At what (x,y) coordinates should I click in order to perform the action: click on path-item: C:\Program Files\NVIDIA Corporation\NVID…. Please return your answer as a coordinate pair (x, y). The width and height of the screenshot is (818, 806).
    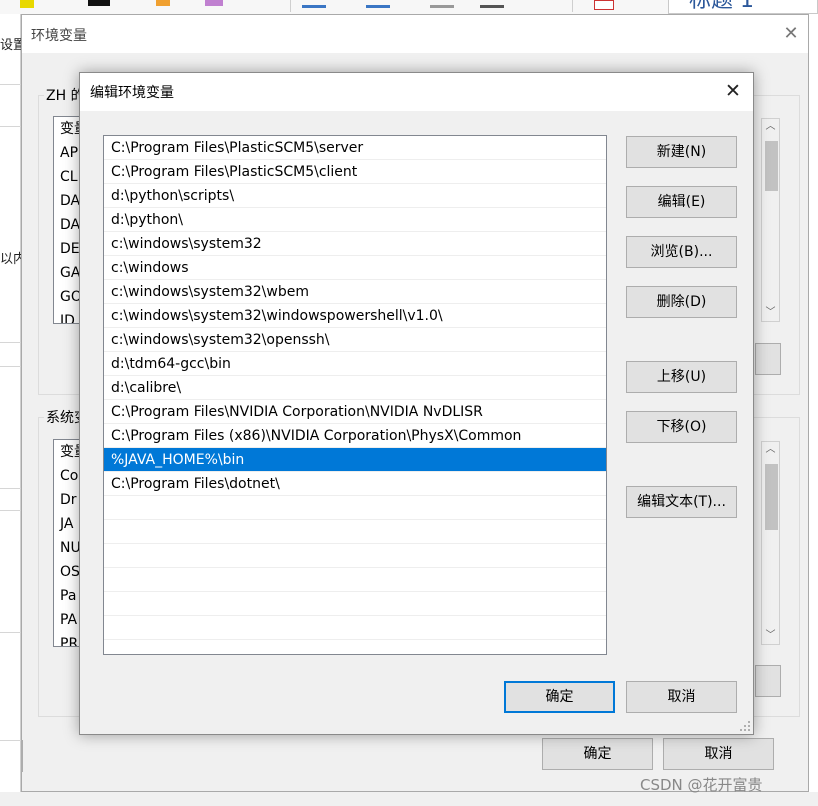
    Looking at the image, I should click on (355, 412).